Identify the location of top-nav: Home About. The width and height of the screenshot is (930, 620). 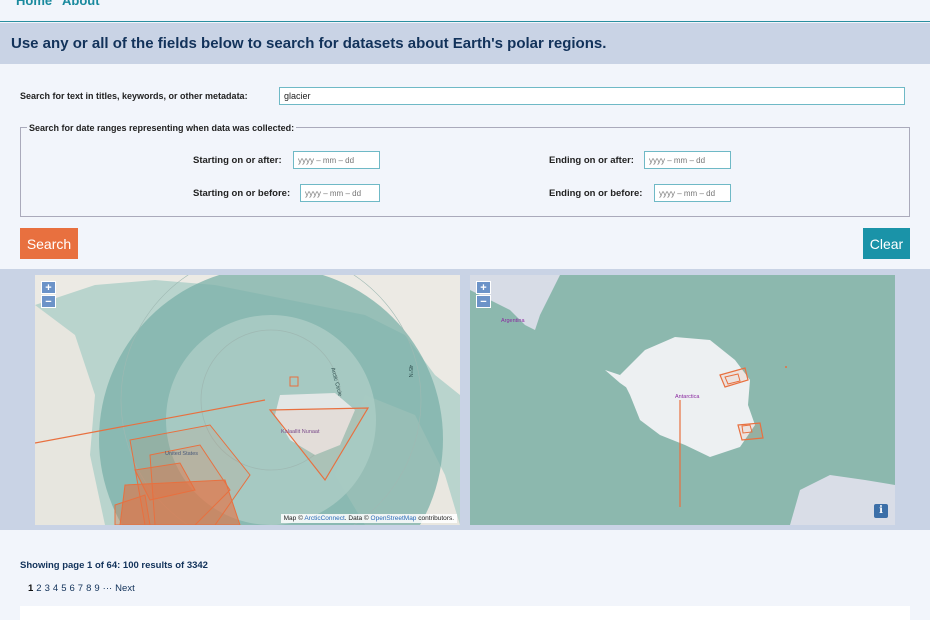
(465, 11).